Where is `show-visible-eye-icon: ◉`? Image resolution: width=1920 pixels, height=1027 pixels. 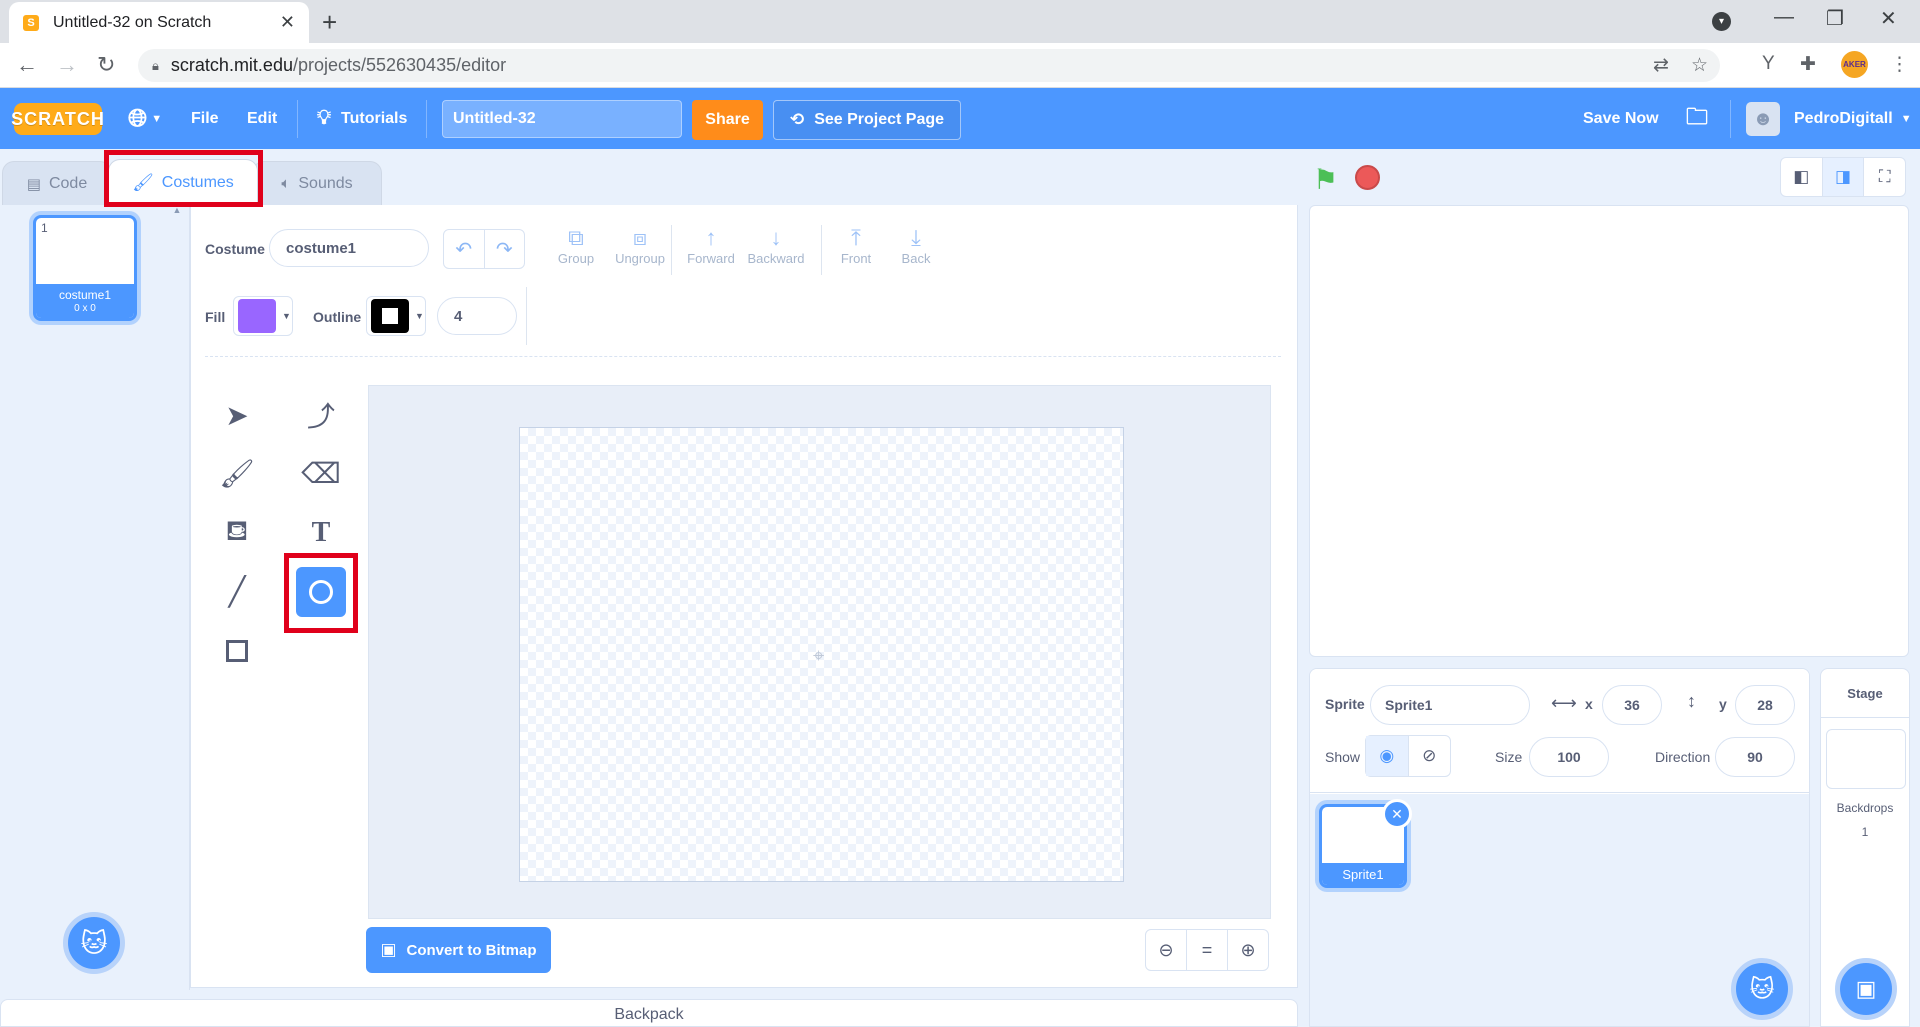 show-visible-eye-icon: ◉ is located at coordinates (1387, 756).